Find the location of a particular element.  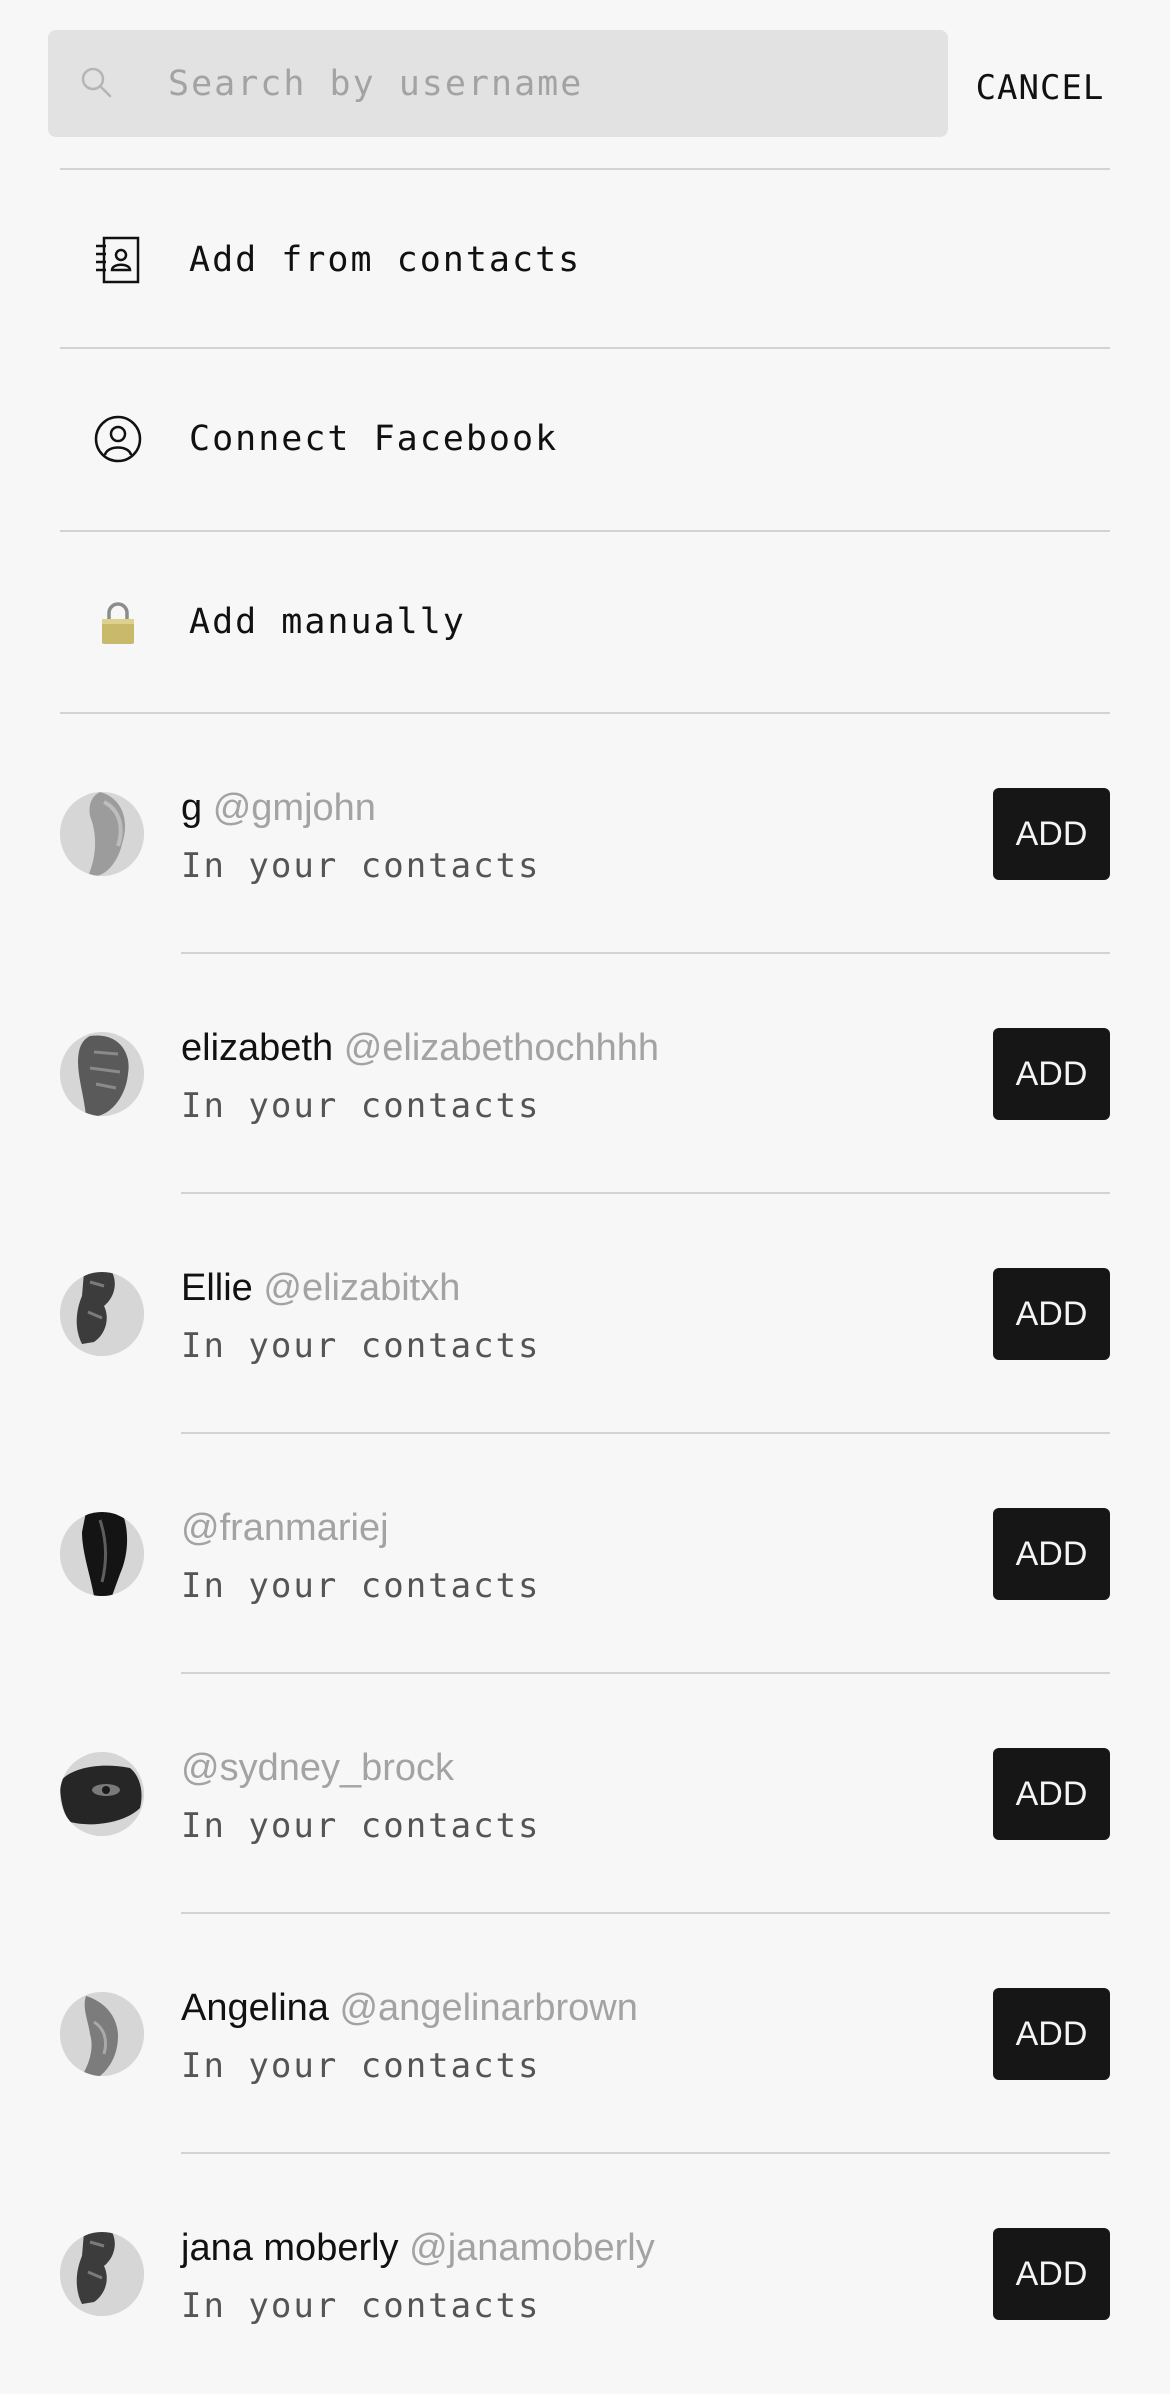

lock-icon is located at coordinates (118, 622).